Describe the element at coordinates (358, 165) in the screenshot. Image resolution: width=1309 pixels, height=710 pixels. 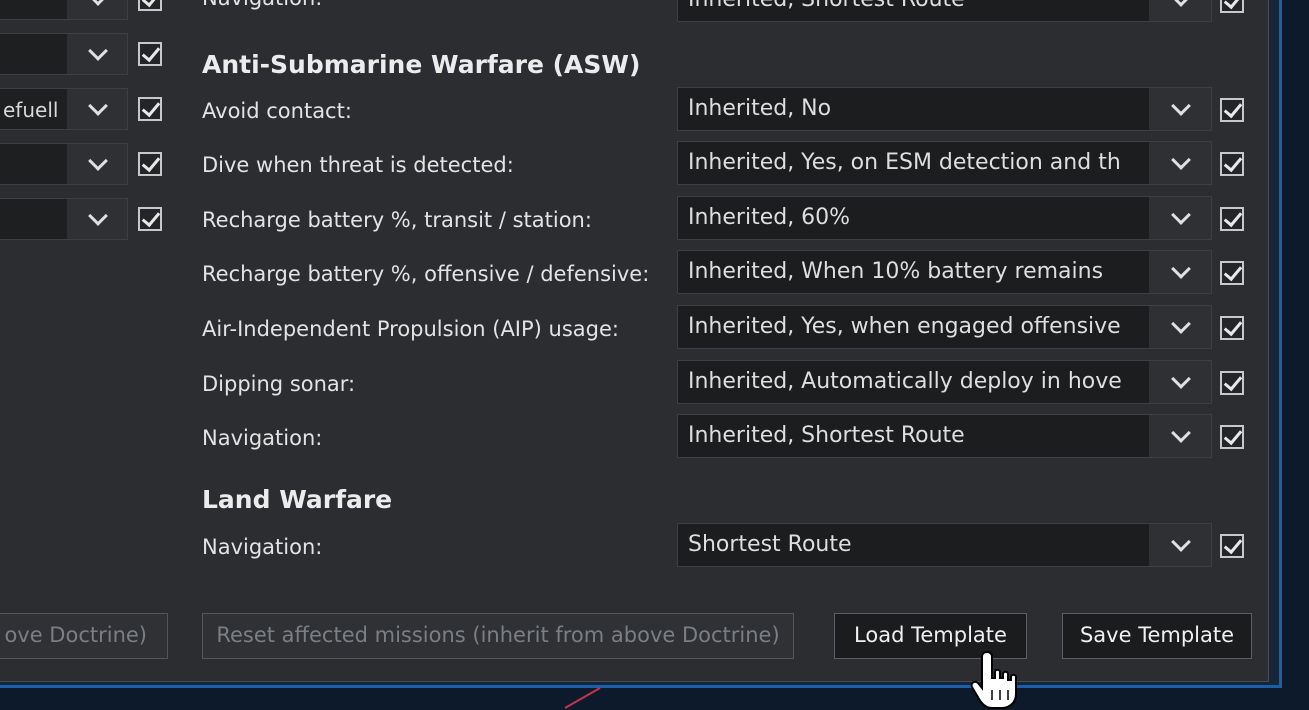
I see `setting-label: Dive when threat is detected:` at that location.